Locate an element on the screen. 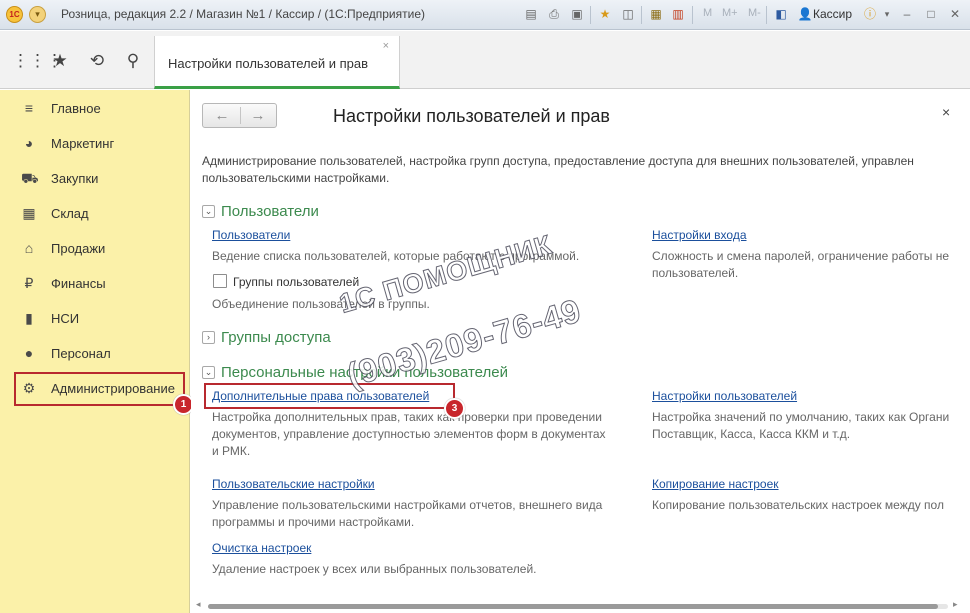  memory-minus-button: M- is located at coordinates (754, 13).